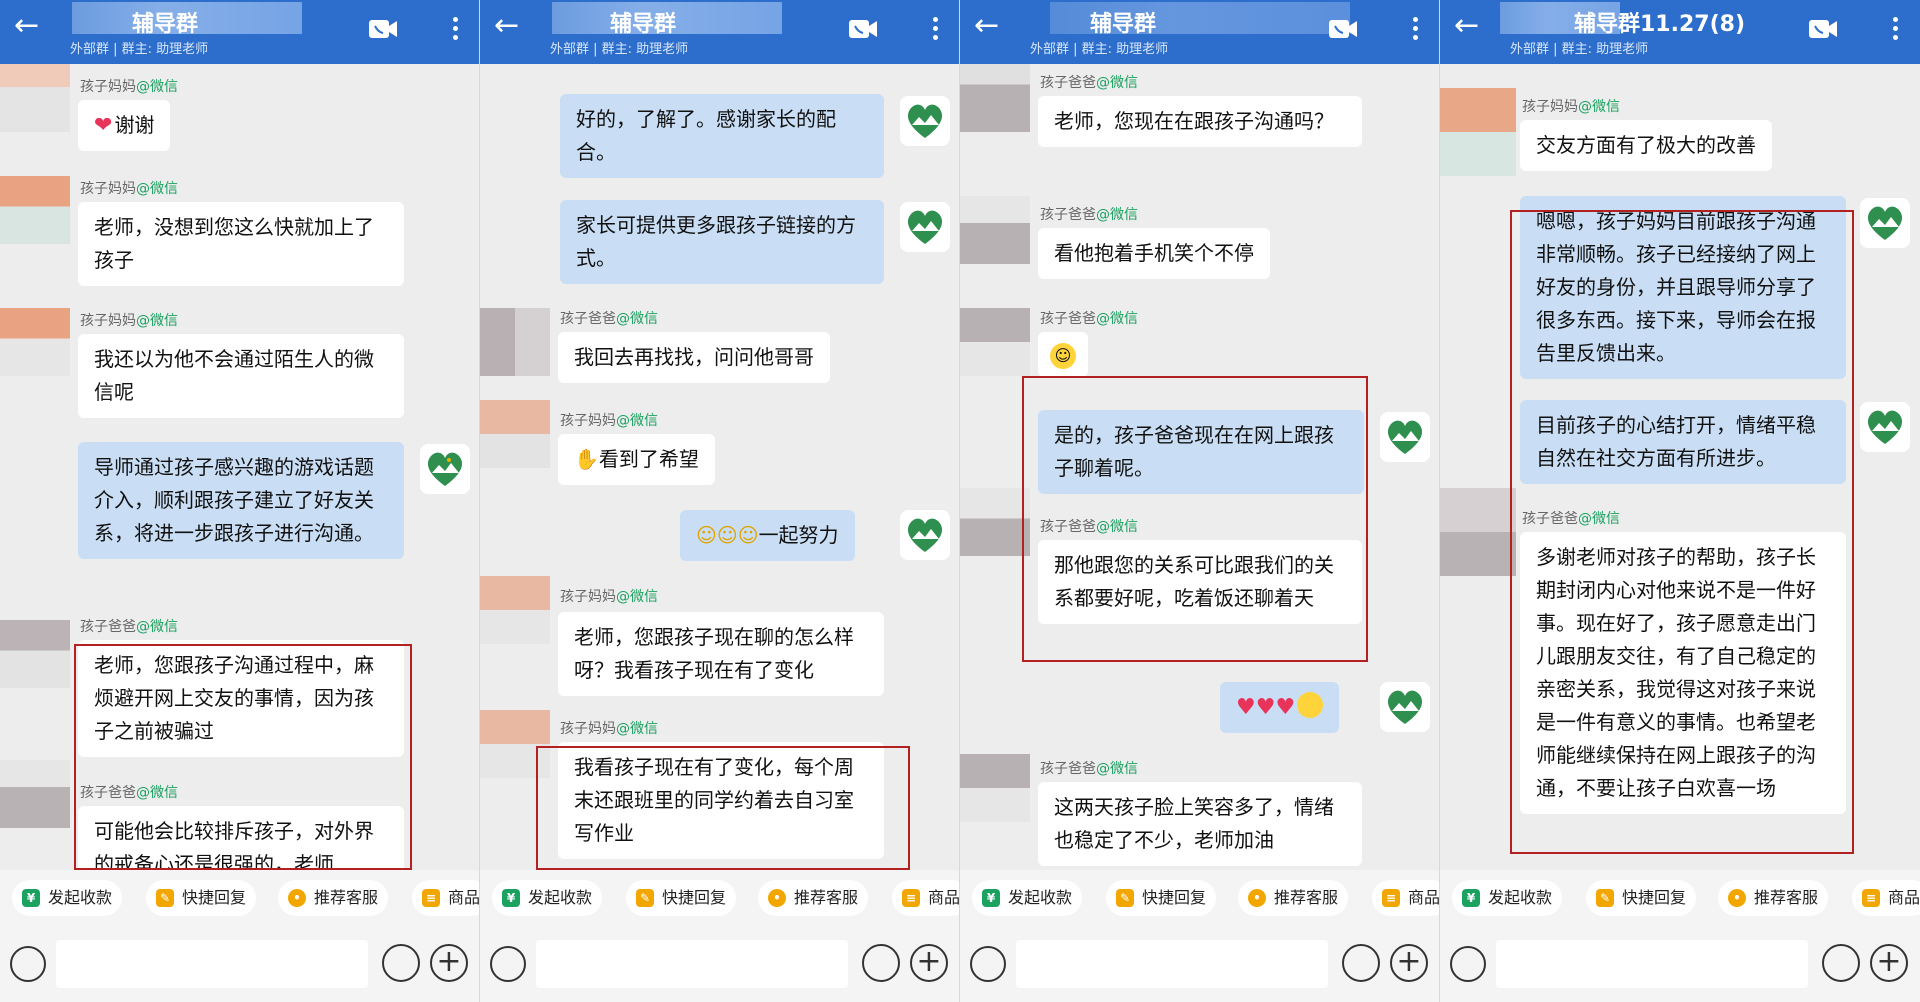  What do you see at coordinates (1200, 824) in the screenshot?
I see `message-bubble: 这两天孩子脸上笑容多了，情绪也稳定了不少，老师加油` at bounding box center [1200, 824].